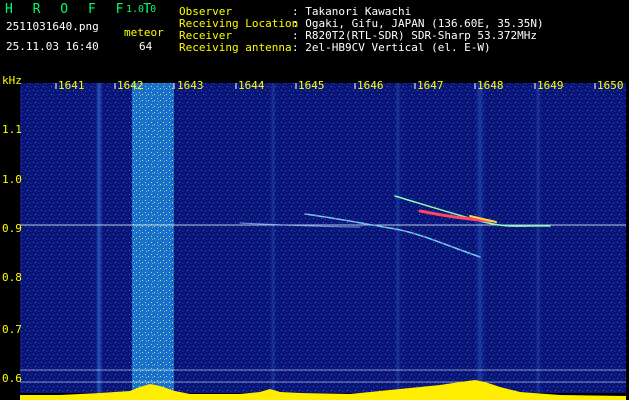 This screenshot has width=629, height=400. I want to click on y-tick: 0.6, so click(12, 378).